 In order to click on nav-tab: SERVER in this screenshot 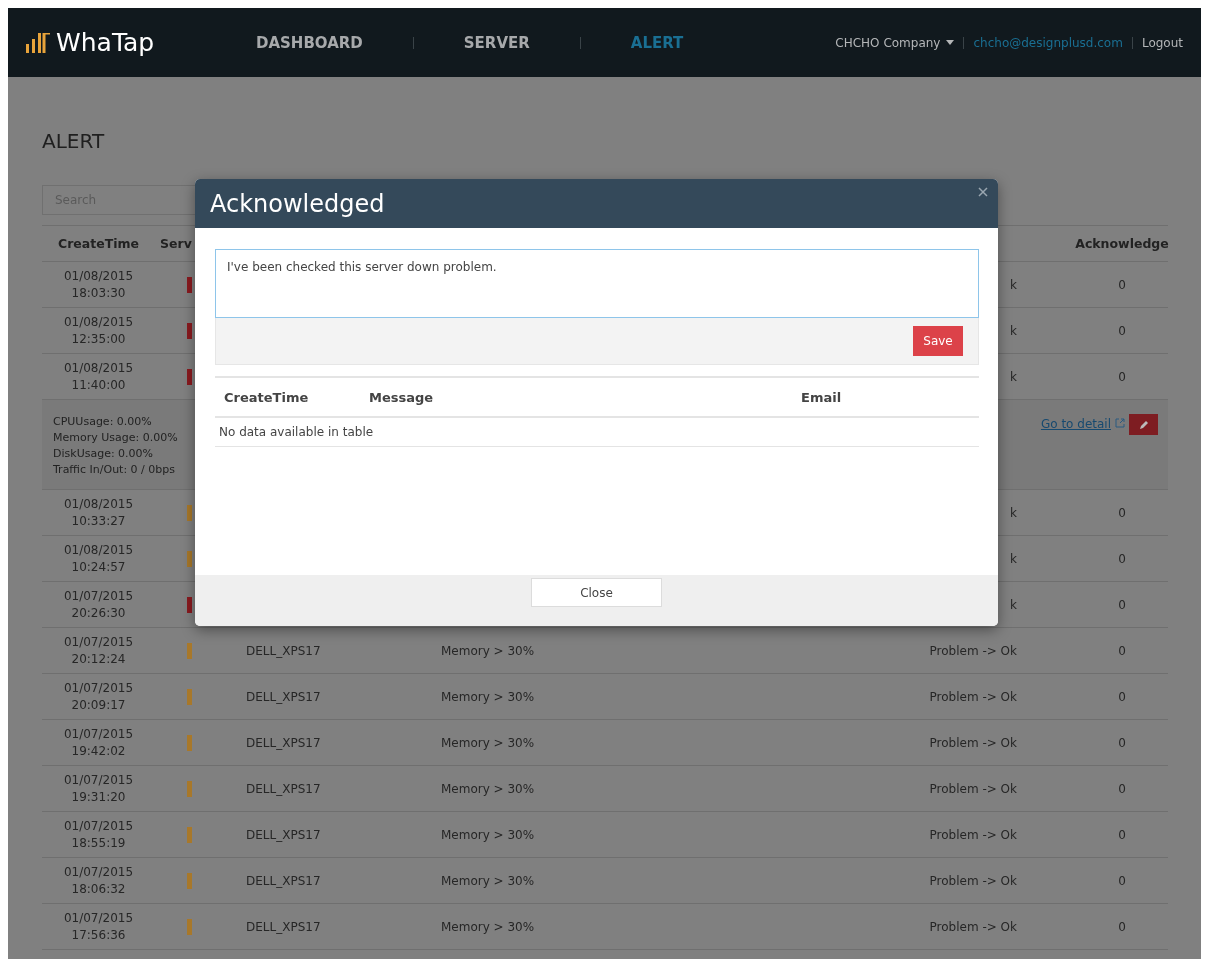, I will do `click(496, 42)`.